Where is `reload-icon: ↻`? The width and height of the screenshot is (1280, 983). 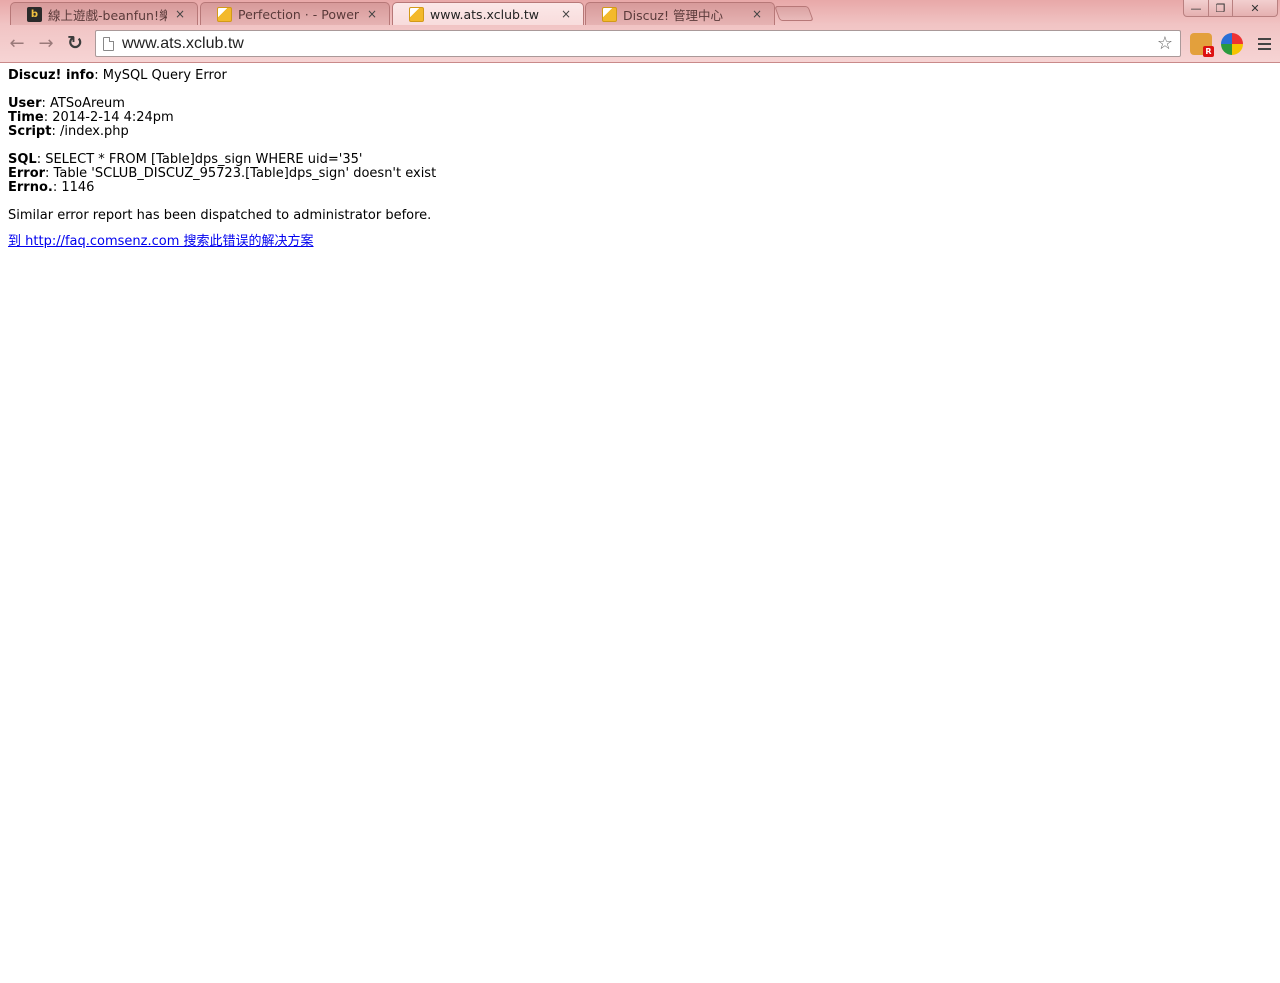
reload-icon: ↻ is located at coordinates (75, 43).